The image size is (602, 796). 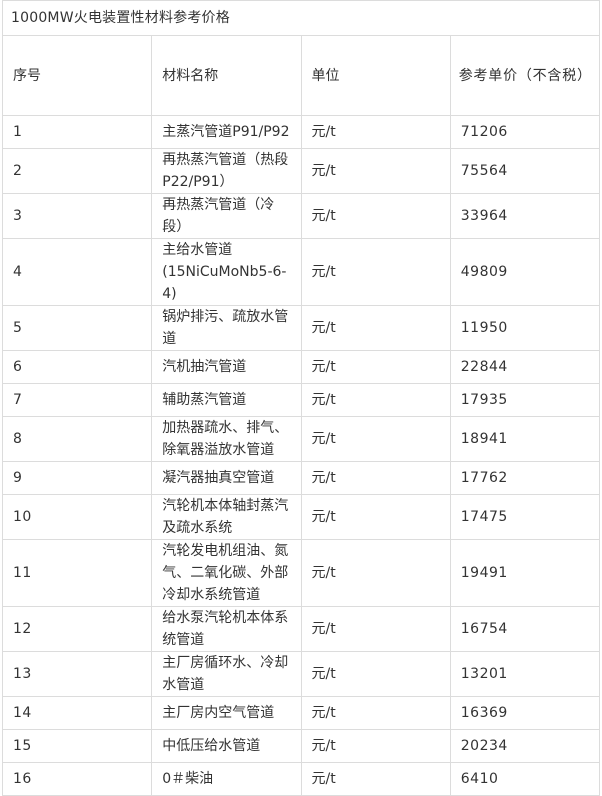 I want to click on cell-no: 9, so click(x=77, y=478).